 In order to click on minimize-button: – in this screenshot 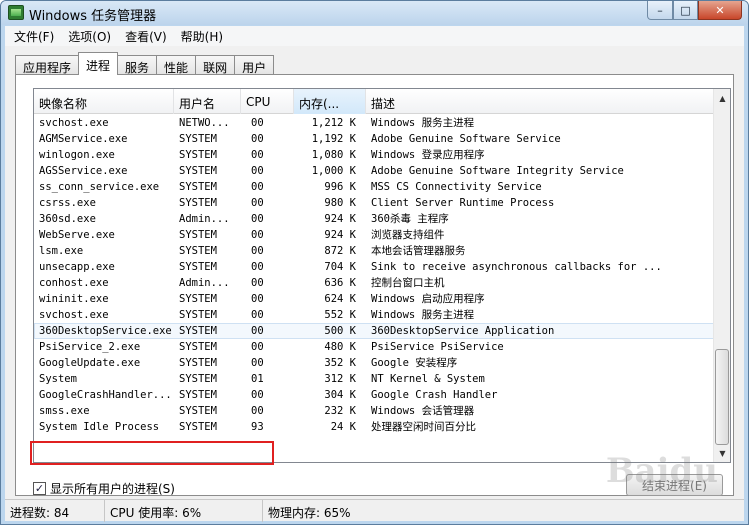, I will do `click(660, 10)`.